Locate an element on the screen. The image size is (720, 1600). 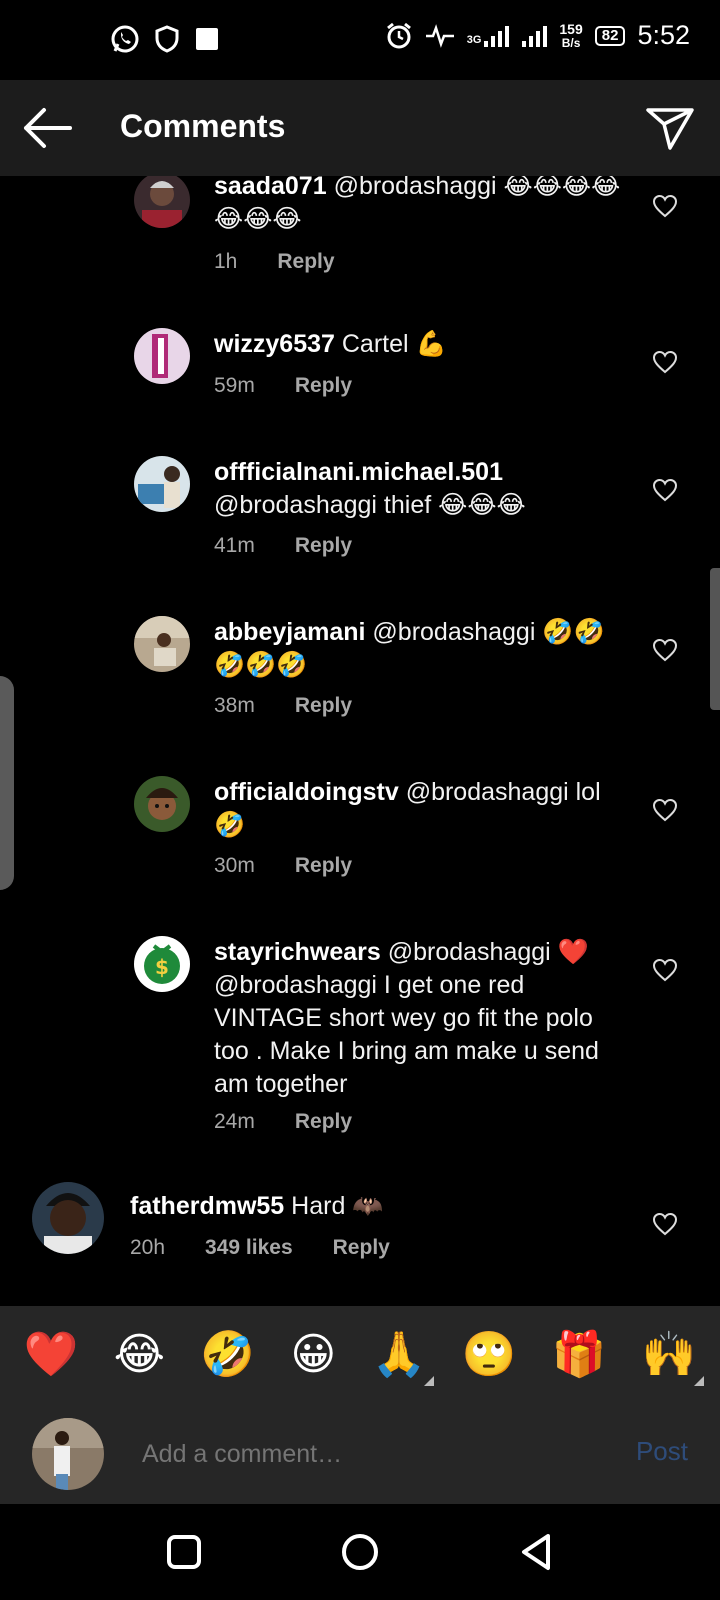
emoji-rofl: 🤣 is located at coordinates (227, 1355).